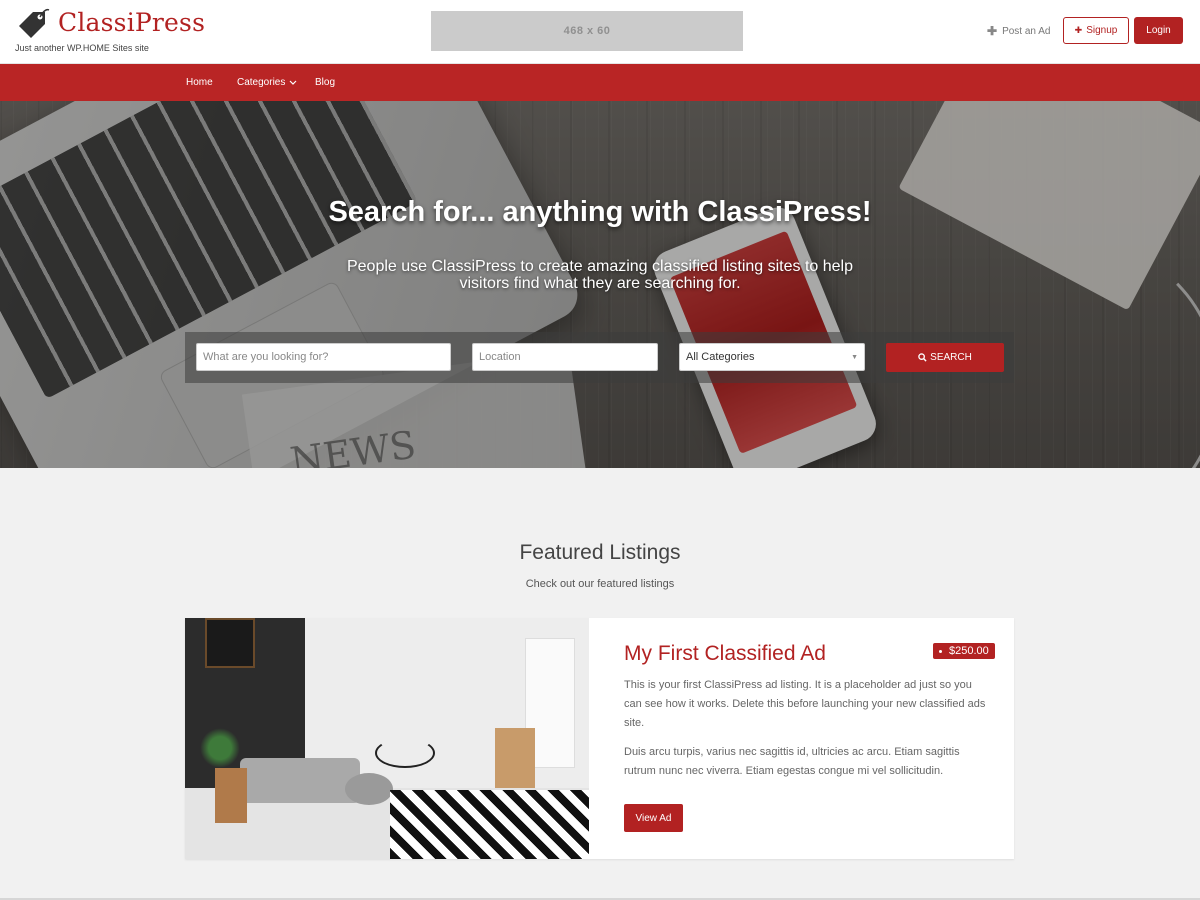 The width and height of the screenshot is (1200, 900). I want to click on nav-item-blog: Blog, so click(325, 82).